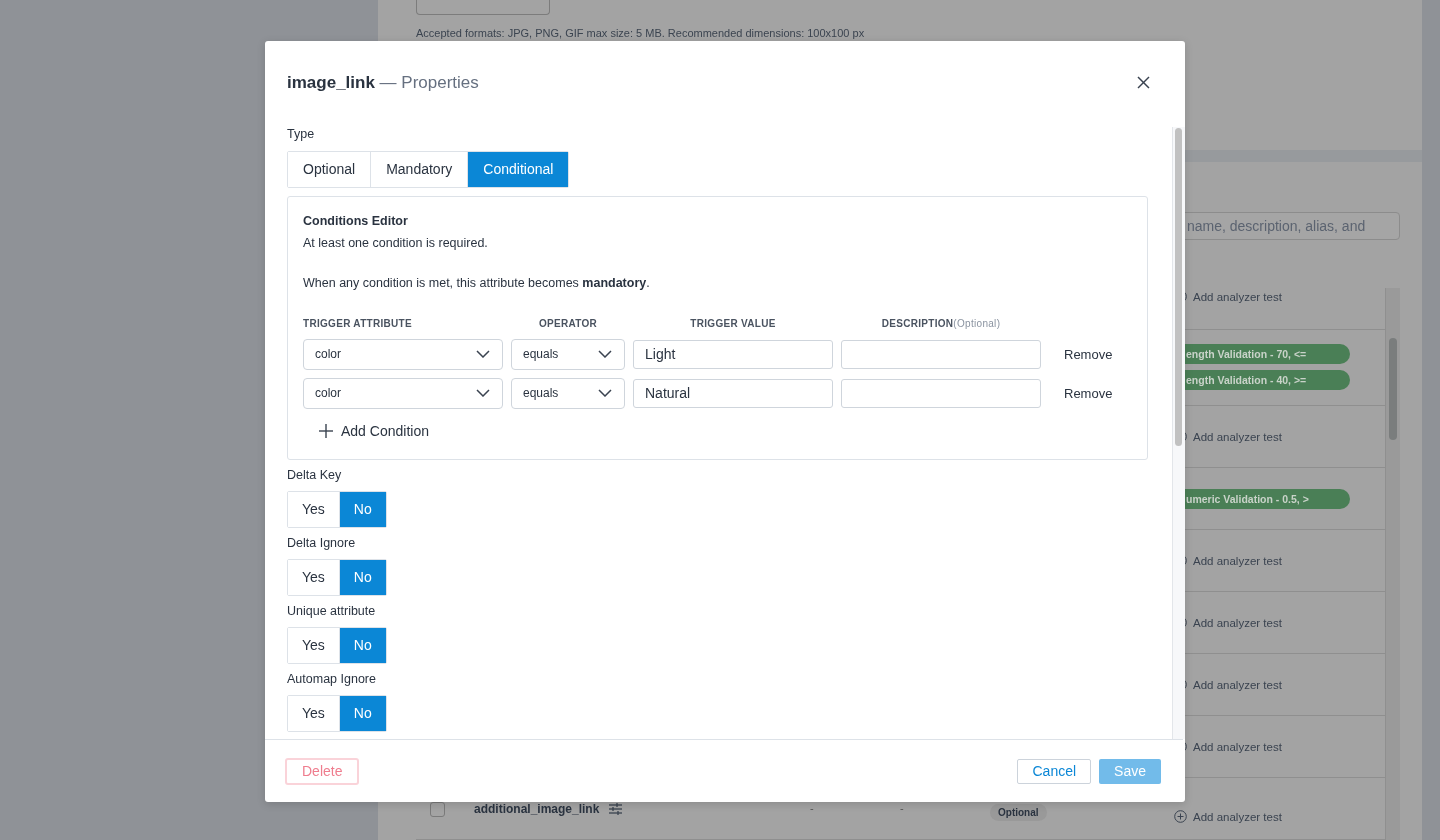  What do you see at coordinates (941, 323) in the screenshot?
I see `column-header: DESCRIPTION(Optional)` at bounding box center [941, 323].